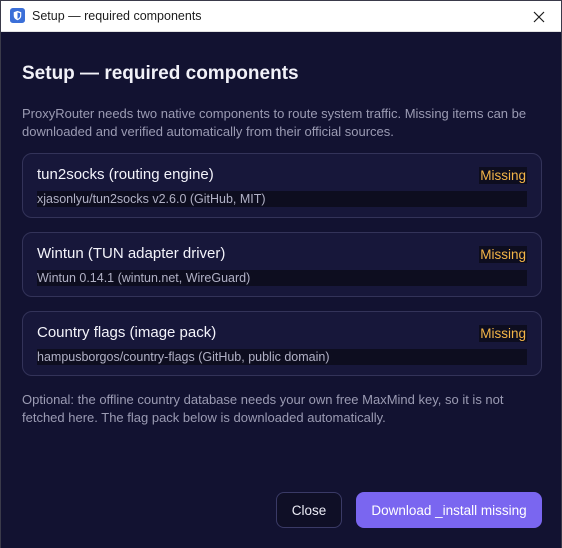 This screenshot has width=562, height=548. Describe the element at coordinates (17, 15) in the screenshot. I see `shield-icon` at that location.